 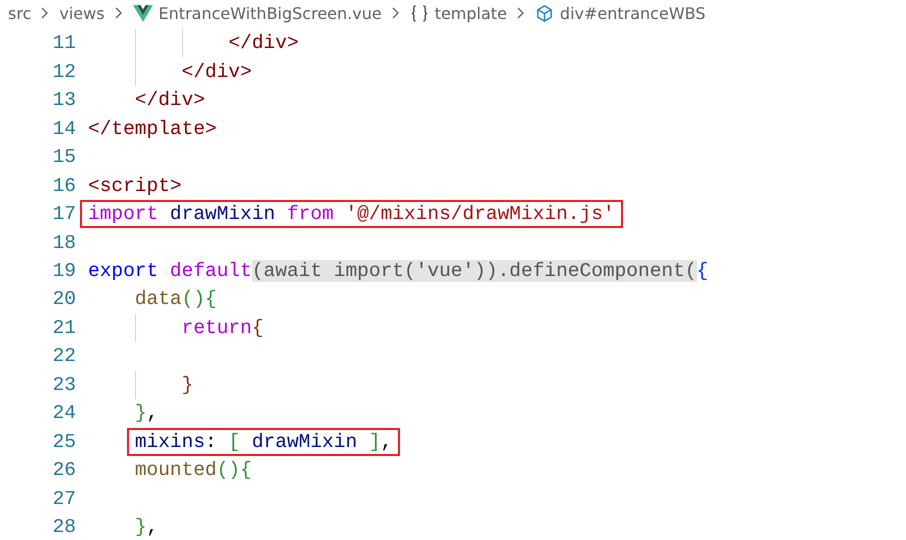 What do you see at coordinates (64, 527) in the screenshot?
I see `line-number: 28` at bounding box center [64, 527].